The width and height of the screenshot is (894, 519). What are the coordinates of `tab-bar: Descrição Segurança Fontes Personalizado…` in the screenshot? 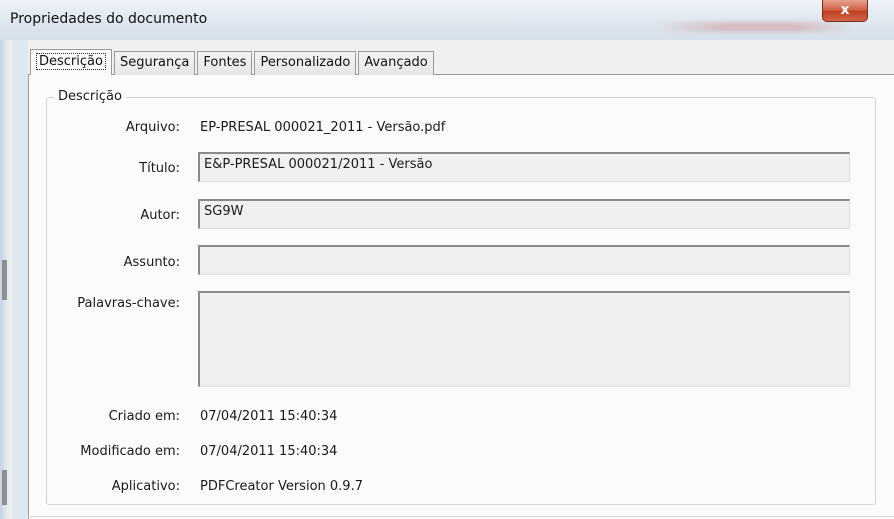 It's located at (233, 62).